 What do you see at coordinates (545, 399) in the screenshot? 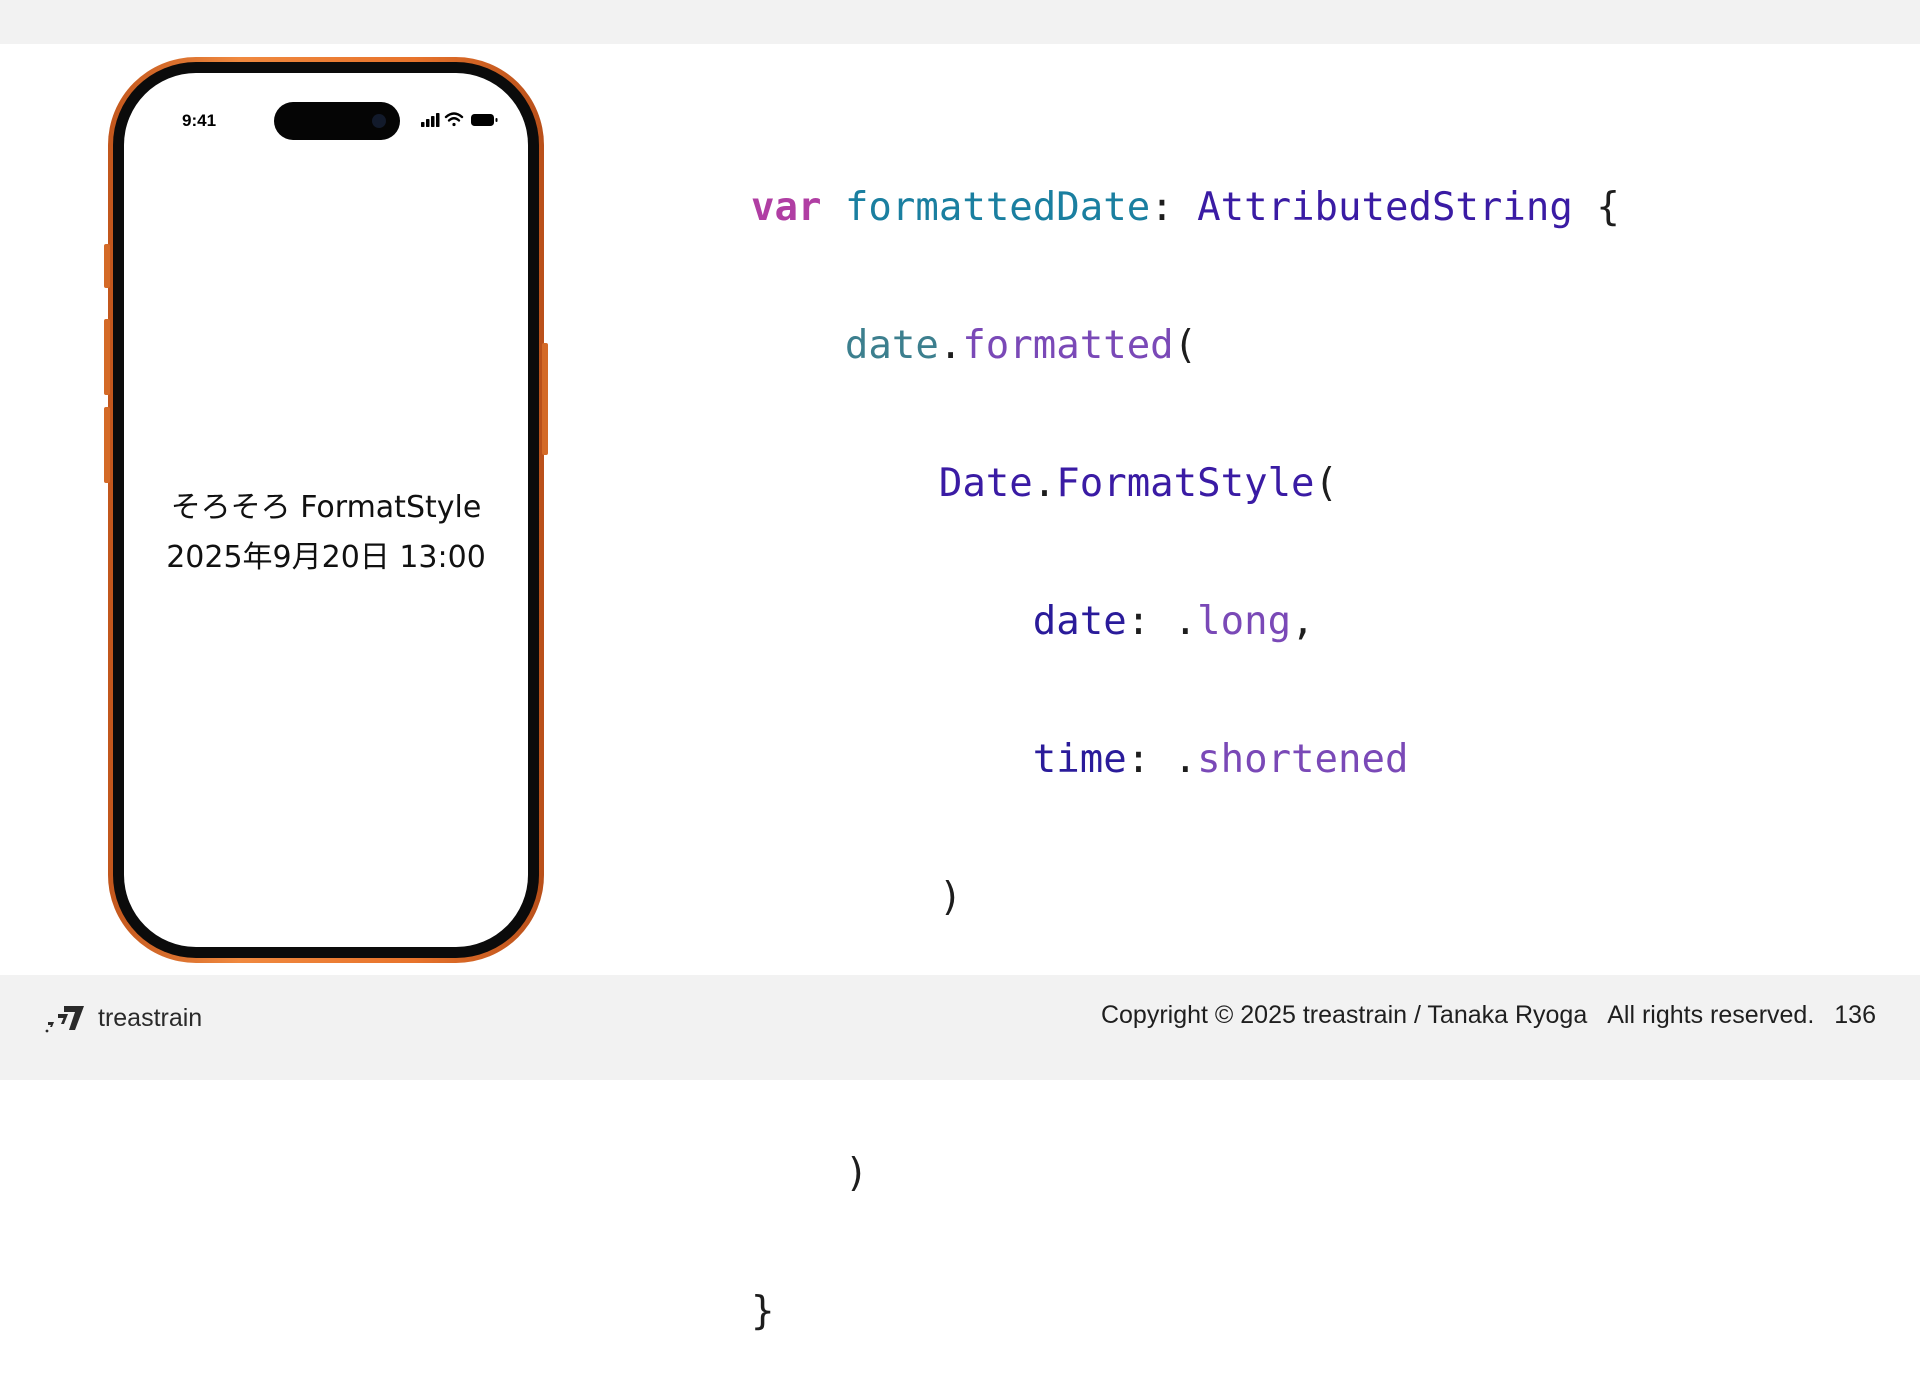
I see `power-button` at bounding box center [545, 399].